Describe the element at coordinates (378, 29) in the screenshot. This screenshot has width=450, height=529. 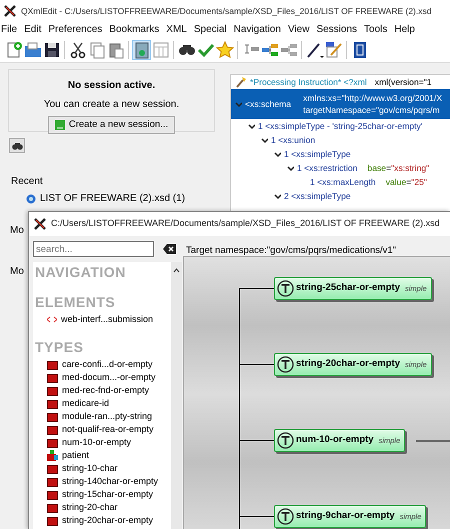
I see `menu-item: Tools` at that location.